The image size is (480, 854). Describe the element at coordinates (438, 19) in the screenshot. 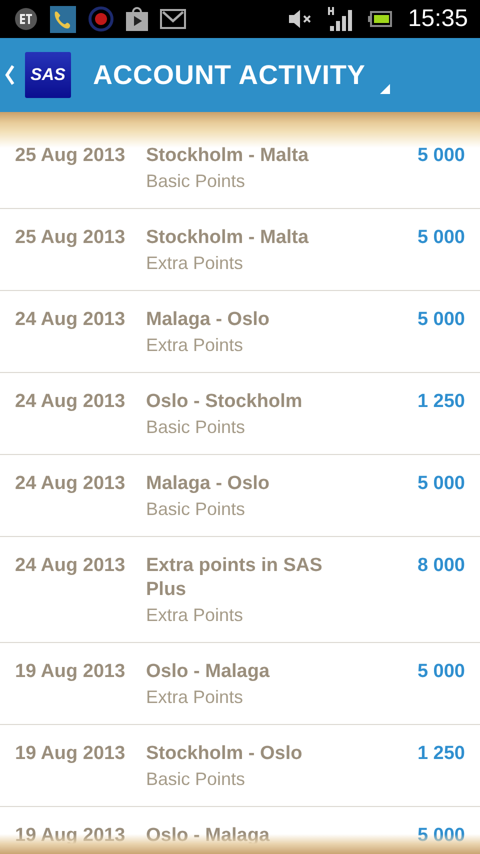

I see `clock-time: 15:35` at that location.